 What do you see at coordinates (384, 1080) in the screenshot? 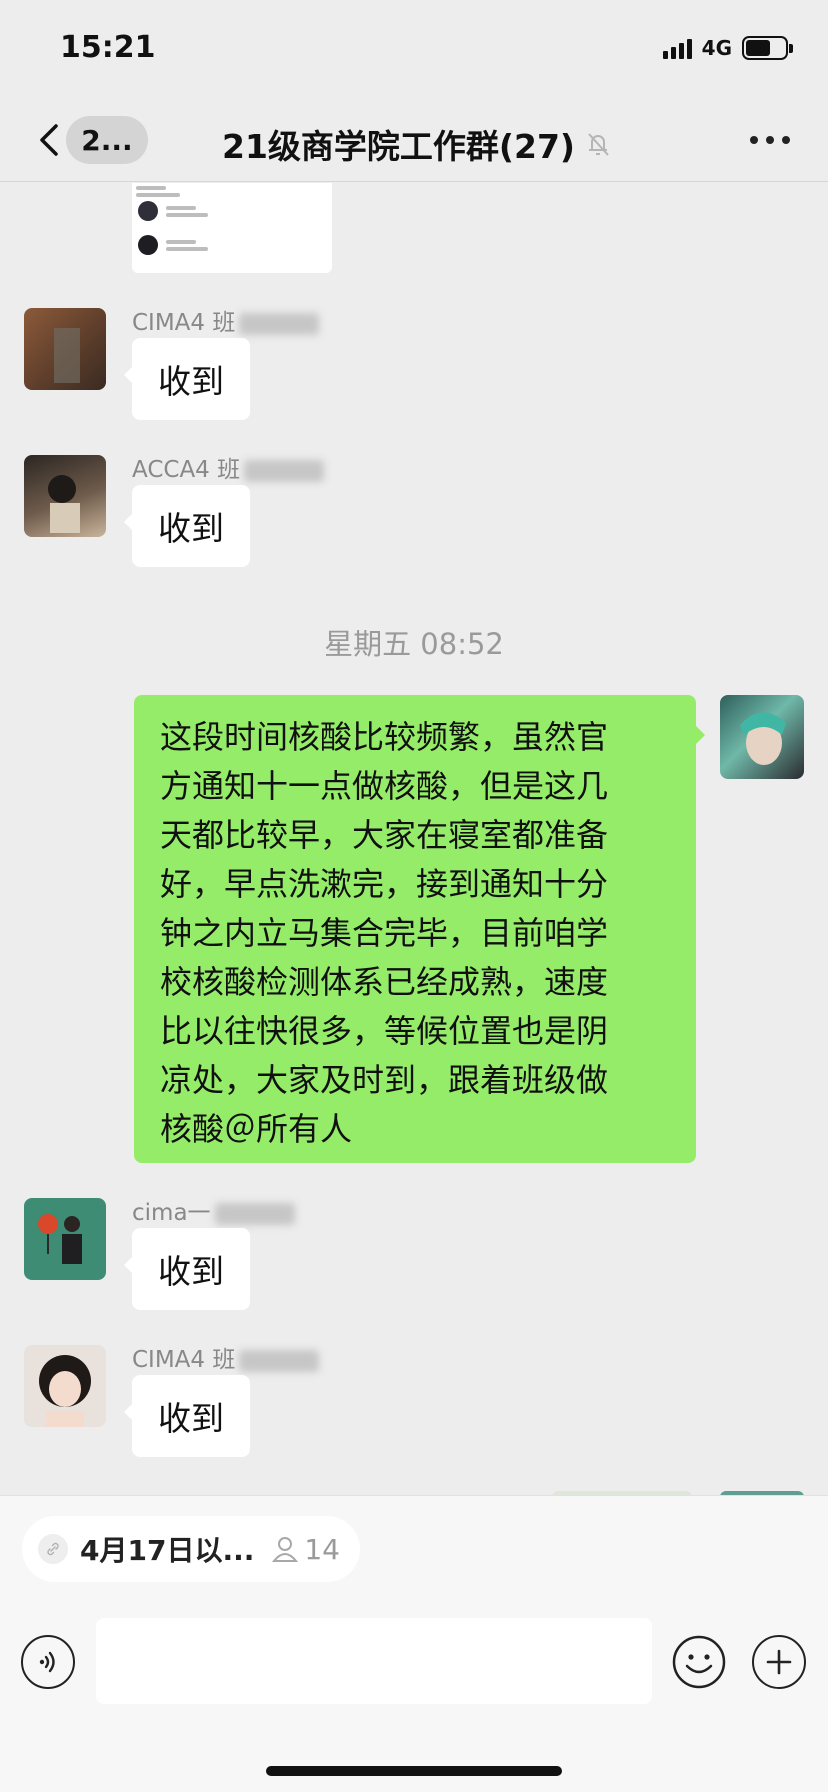
I see `my-message-line: 凉处，大家及时到，跟着班级做` at bounding box center [384, 1080].